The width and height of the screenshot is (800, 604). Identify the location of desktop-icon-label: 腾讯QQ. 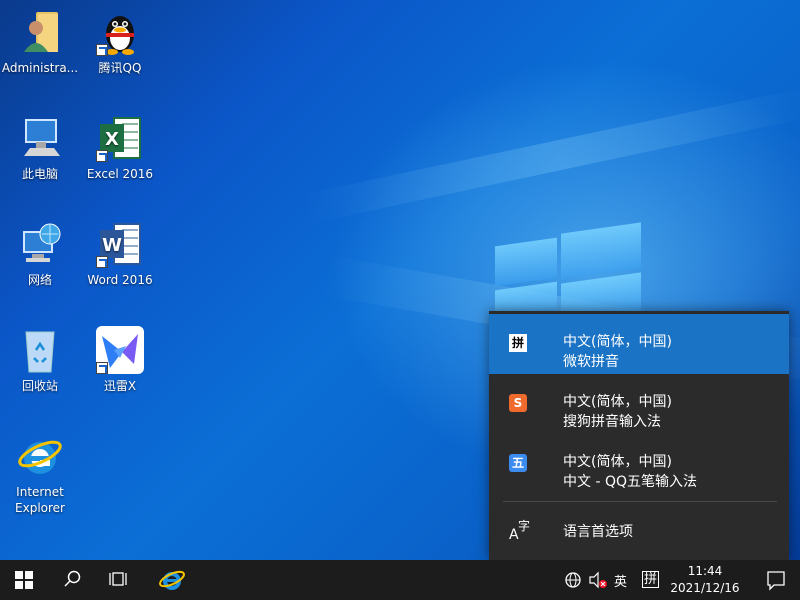
(120, 68).